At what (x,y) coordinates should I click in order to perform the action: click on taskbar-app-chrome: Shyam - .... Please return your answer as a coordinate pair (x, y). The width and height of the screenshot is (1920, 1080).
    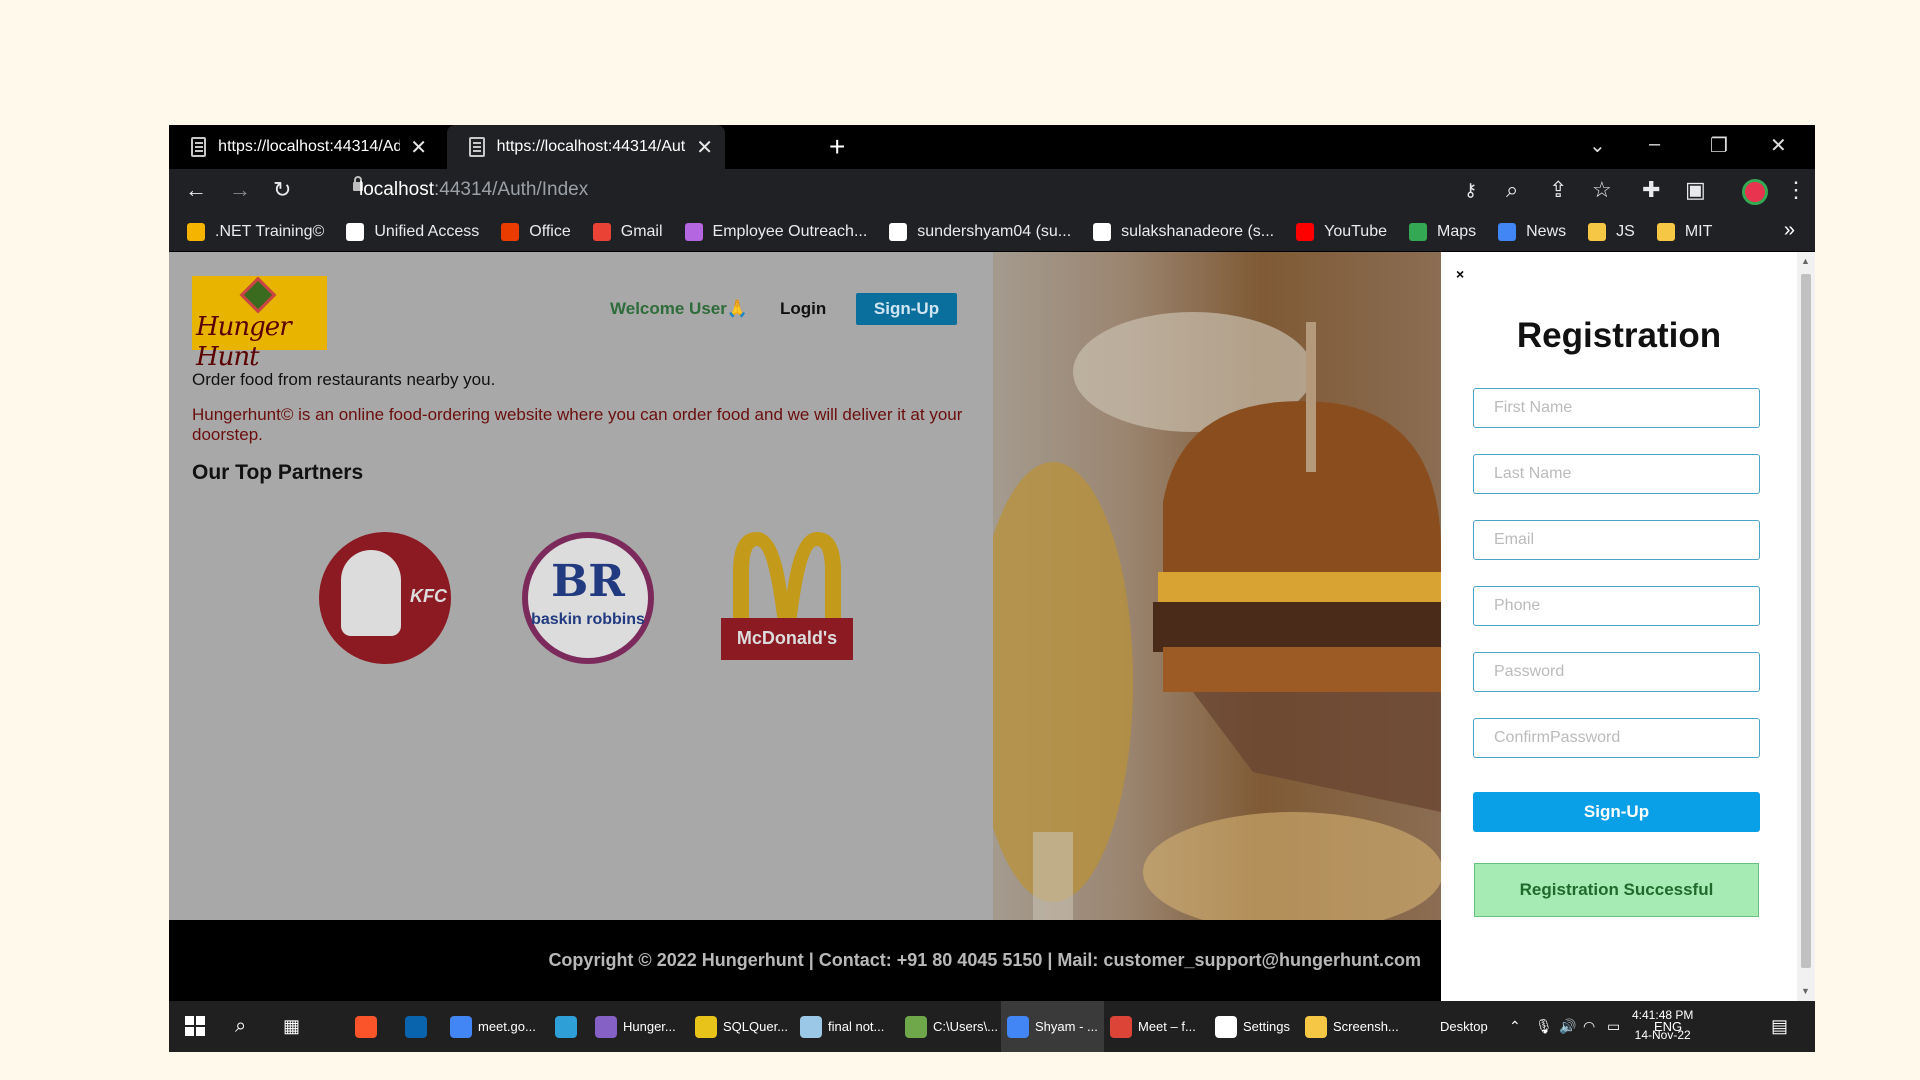
    Looking at the image, I should click on (1052, 1026).